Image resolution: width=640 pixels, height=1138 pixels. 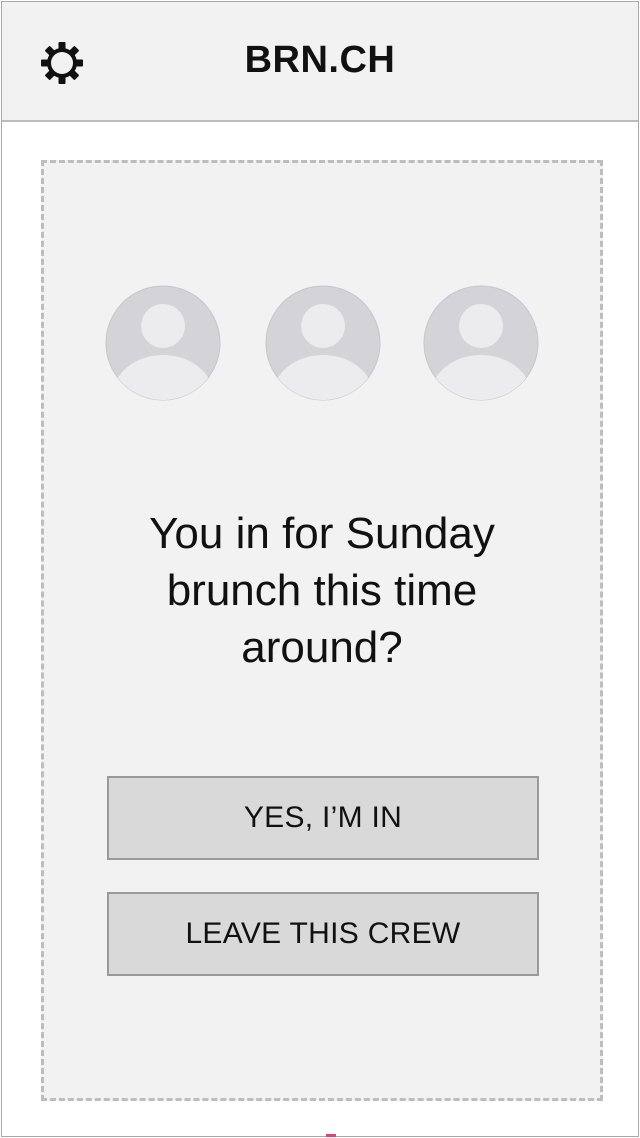 I want to click on question-line: You in for Sunday, so click(x=322, y=533).